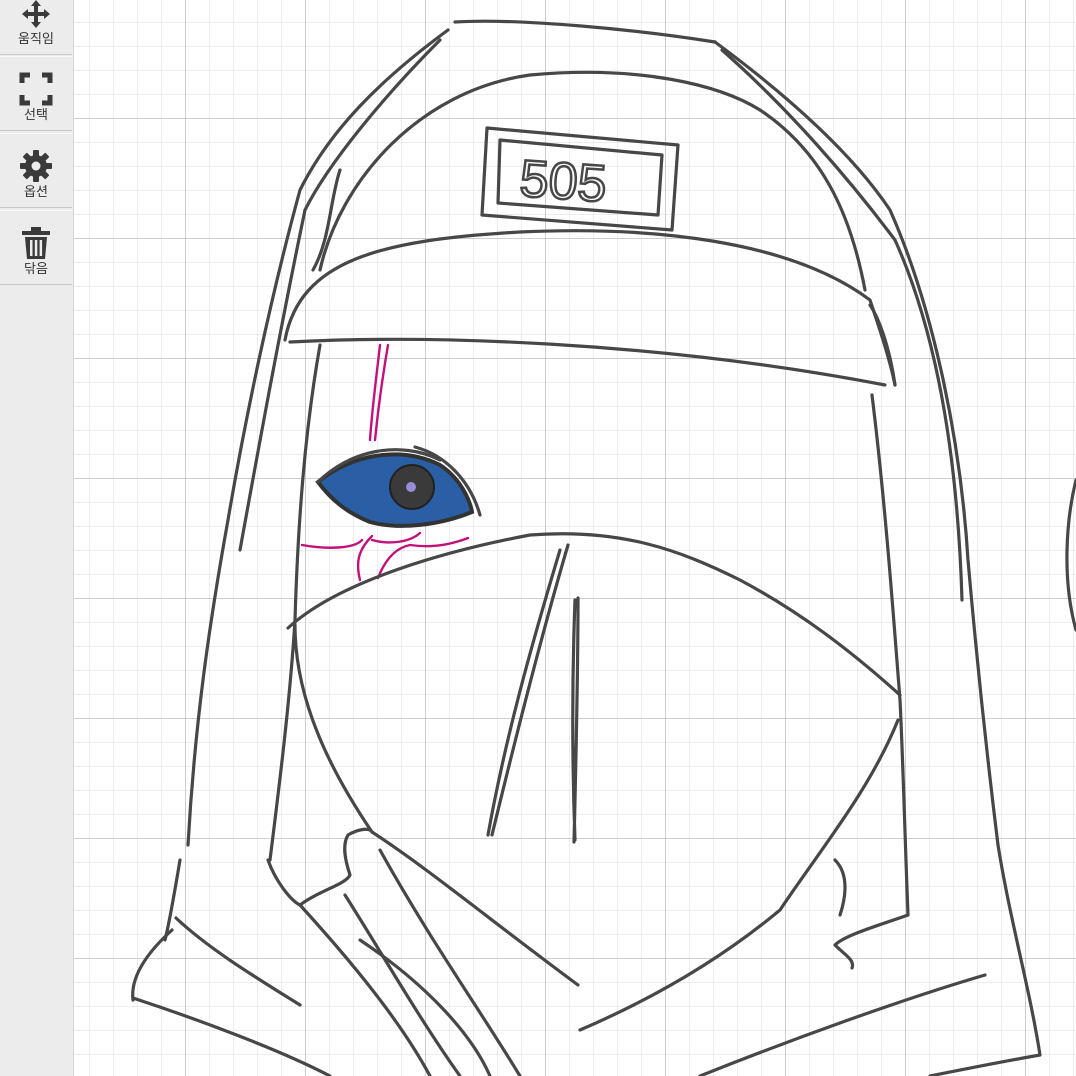 Image resolution: width=1076 pixels, height=1076 pixels. I want to click on move-icon, so click(36, 14).